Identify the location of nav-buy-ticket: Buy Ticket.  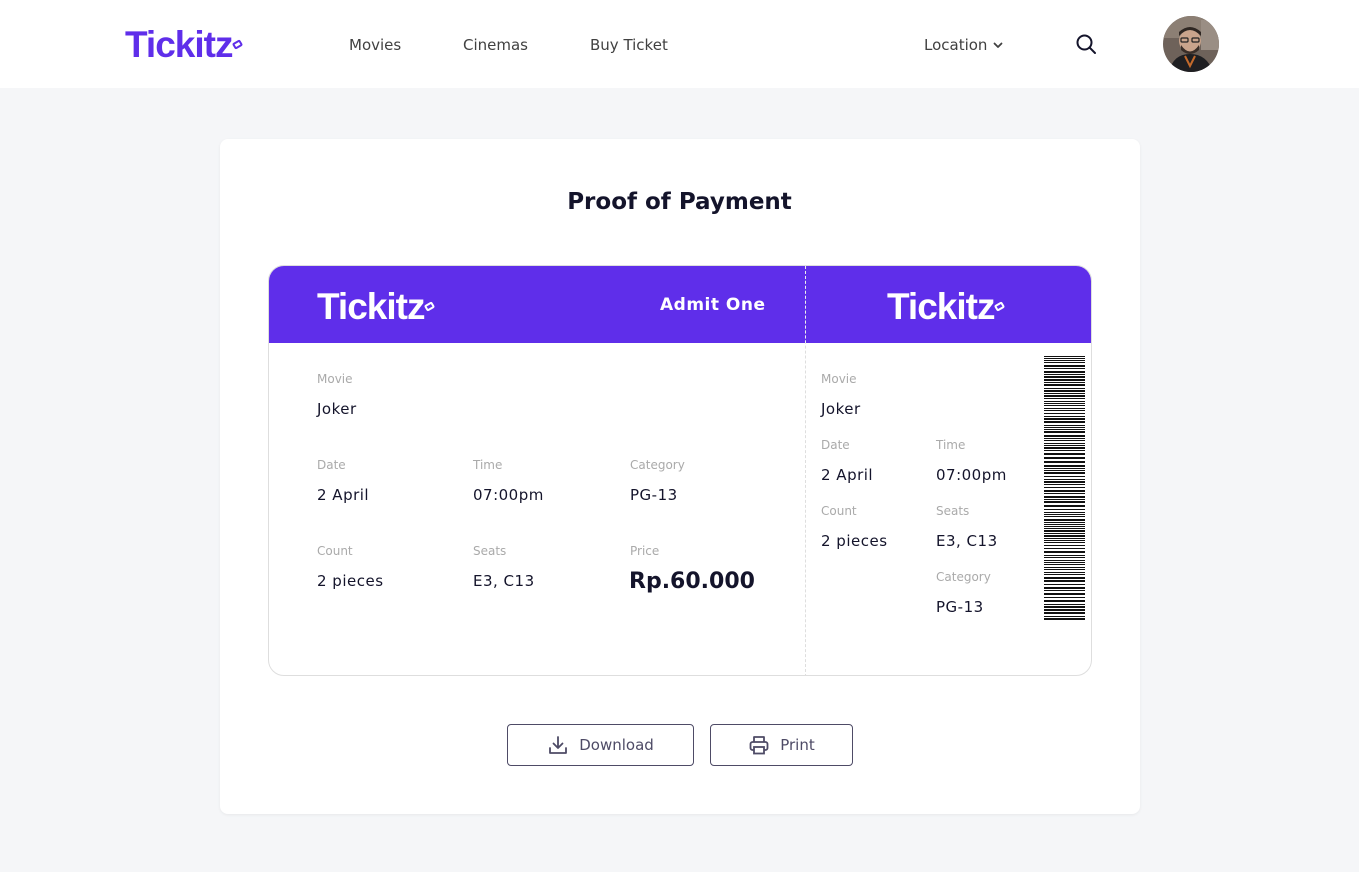
(629, 45).